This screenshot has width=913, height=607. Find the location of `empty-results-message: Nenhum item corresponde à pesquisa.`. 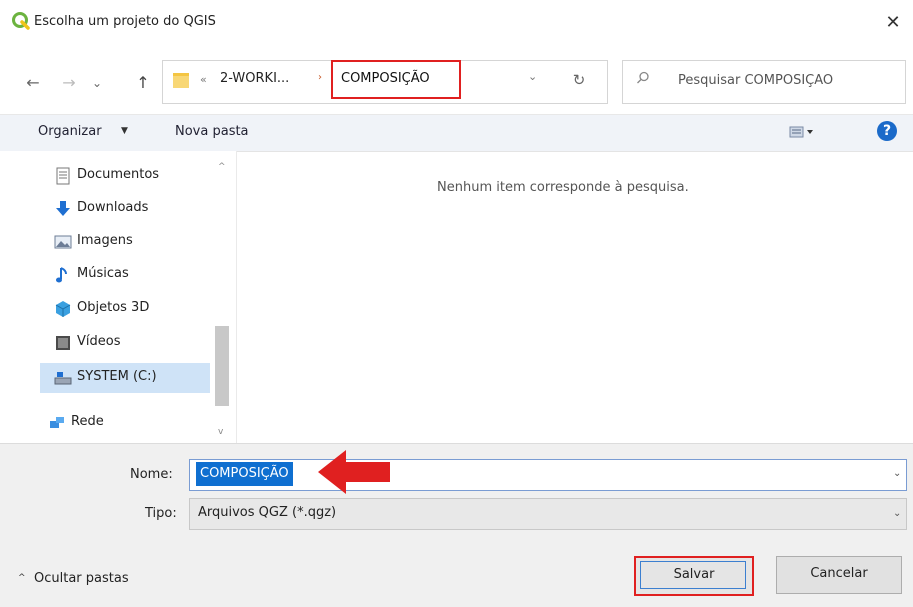

empty-results-message: Nenhum item corresponde à pesquisa. is located at coordinates (563, 187).